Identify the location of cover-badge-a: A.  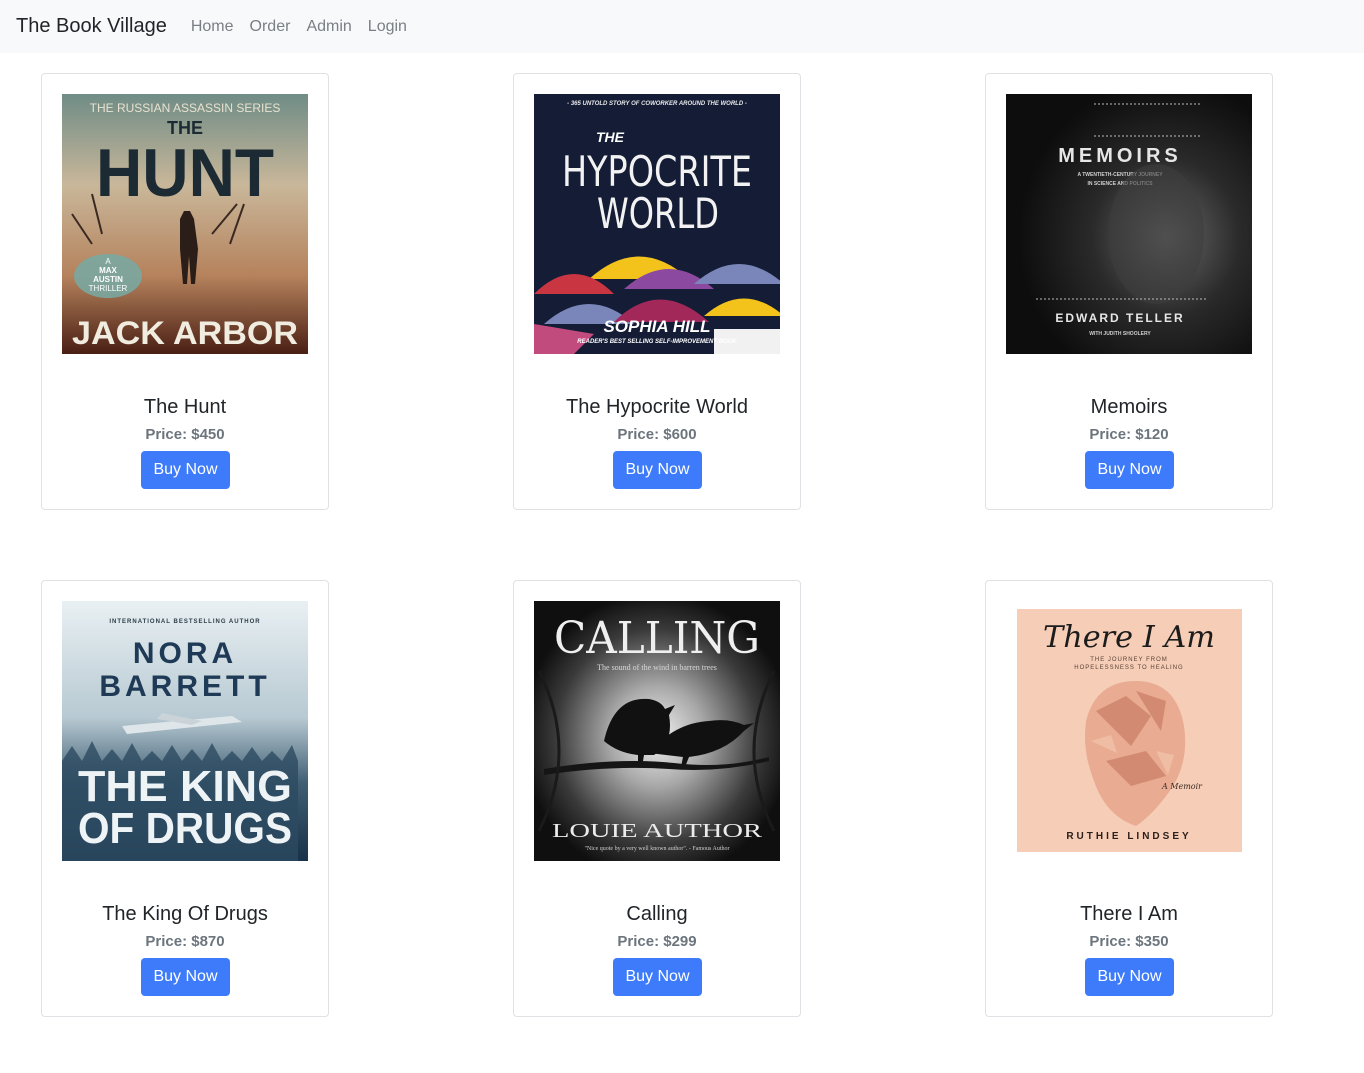
(108, 261).